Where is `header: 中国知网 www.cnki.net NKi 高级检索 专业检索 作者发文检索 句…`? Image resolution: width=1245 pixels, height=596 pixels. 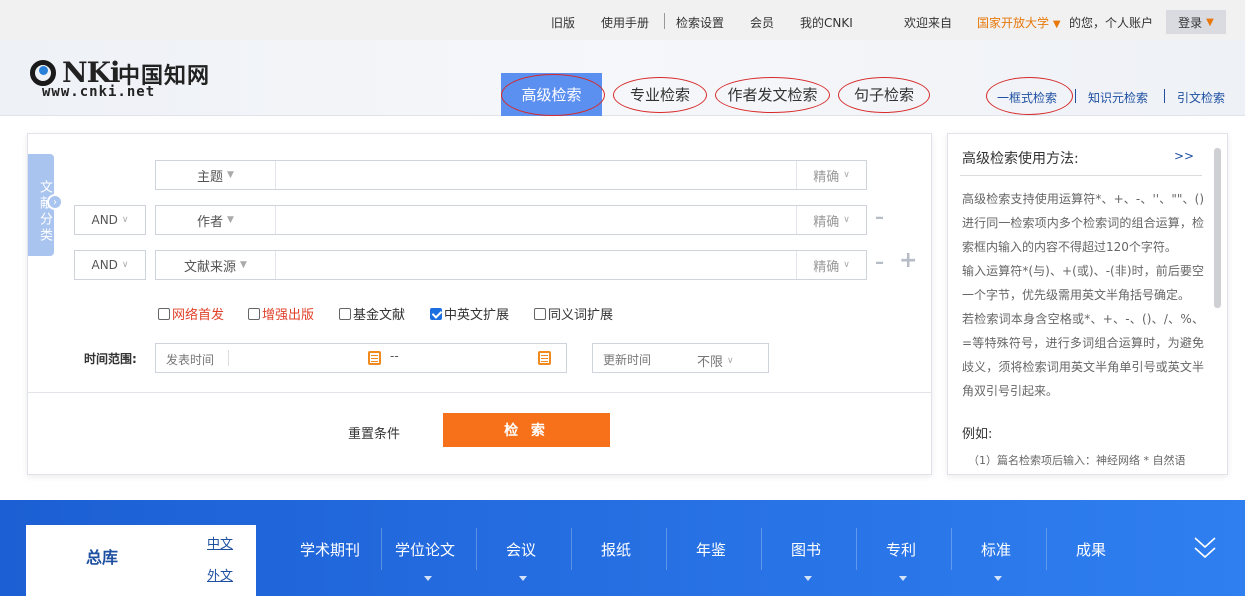
header: 中国知网 www.cnki.net NKi 高级检索 专业检索 作者发文检索 句… is located at coordinates (622, 78).